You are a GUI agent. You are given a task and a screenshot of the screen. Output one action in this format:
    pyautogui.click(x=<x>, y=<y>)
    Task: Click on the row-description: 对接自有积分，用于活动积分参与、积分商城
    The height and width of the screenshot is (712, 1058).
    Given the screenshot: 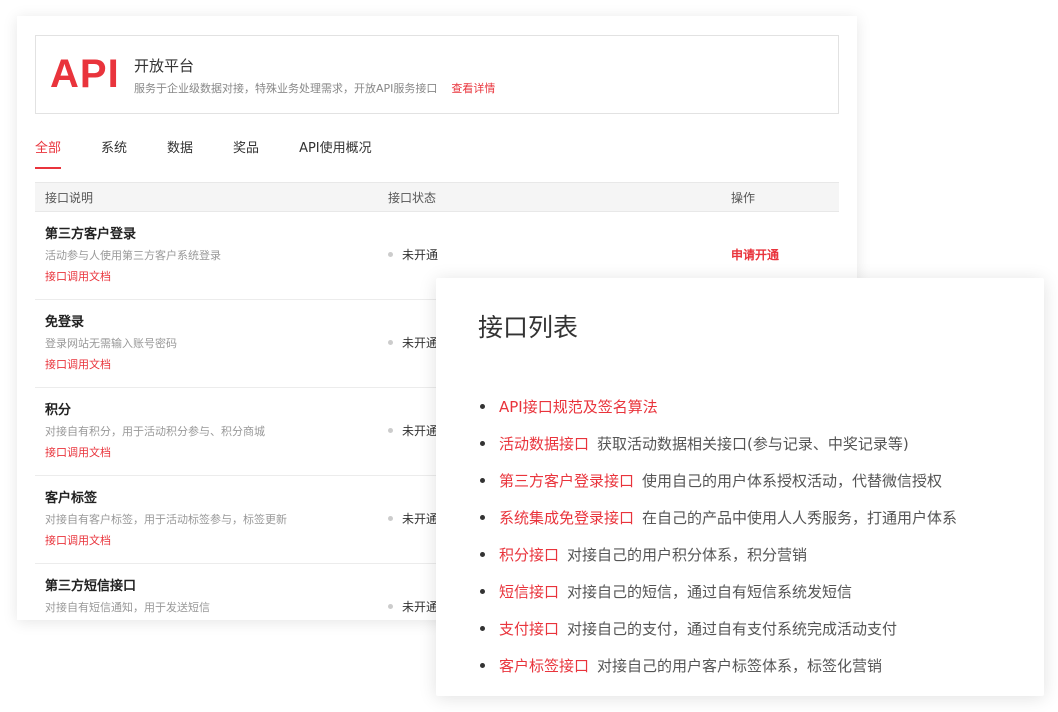 What is the action you would take?
    pyautogui.click(x=155, y=431)
    